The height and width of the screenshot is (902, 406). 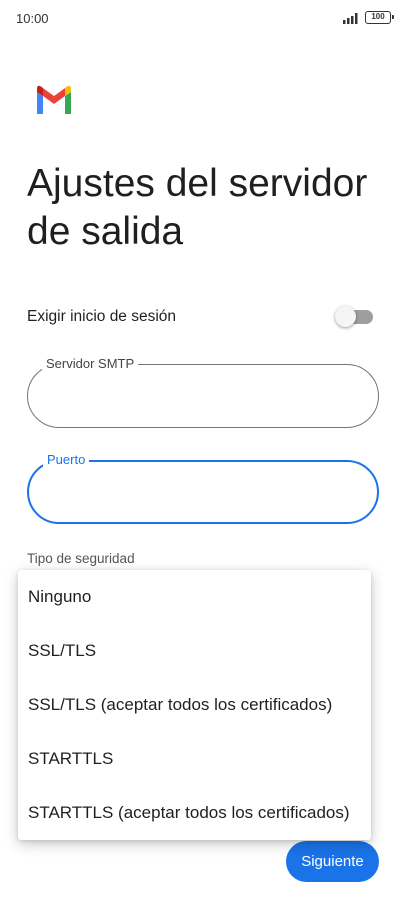 I want to click on menu-item-ssl-tls-all-certs: SSL/TLS (aceptar todos los certificados), so click(x=194, y=705).